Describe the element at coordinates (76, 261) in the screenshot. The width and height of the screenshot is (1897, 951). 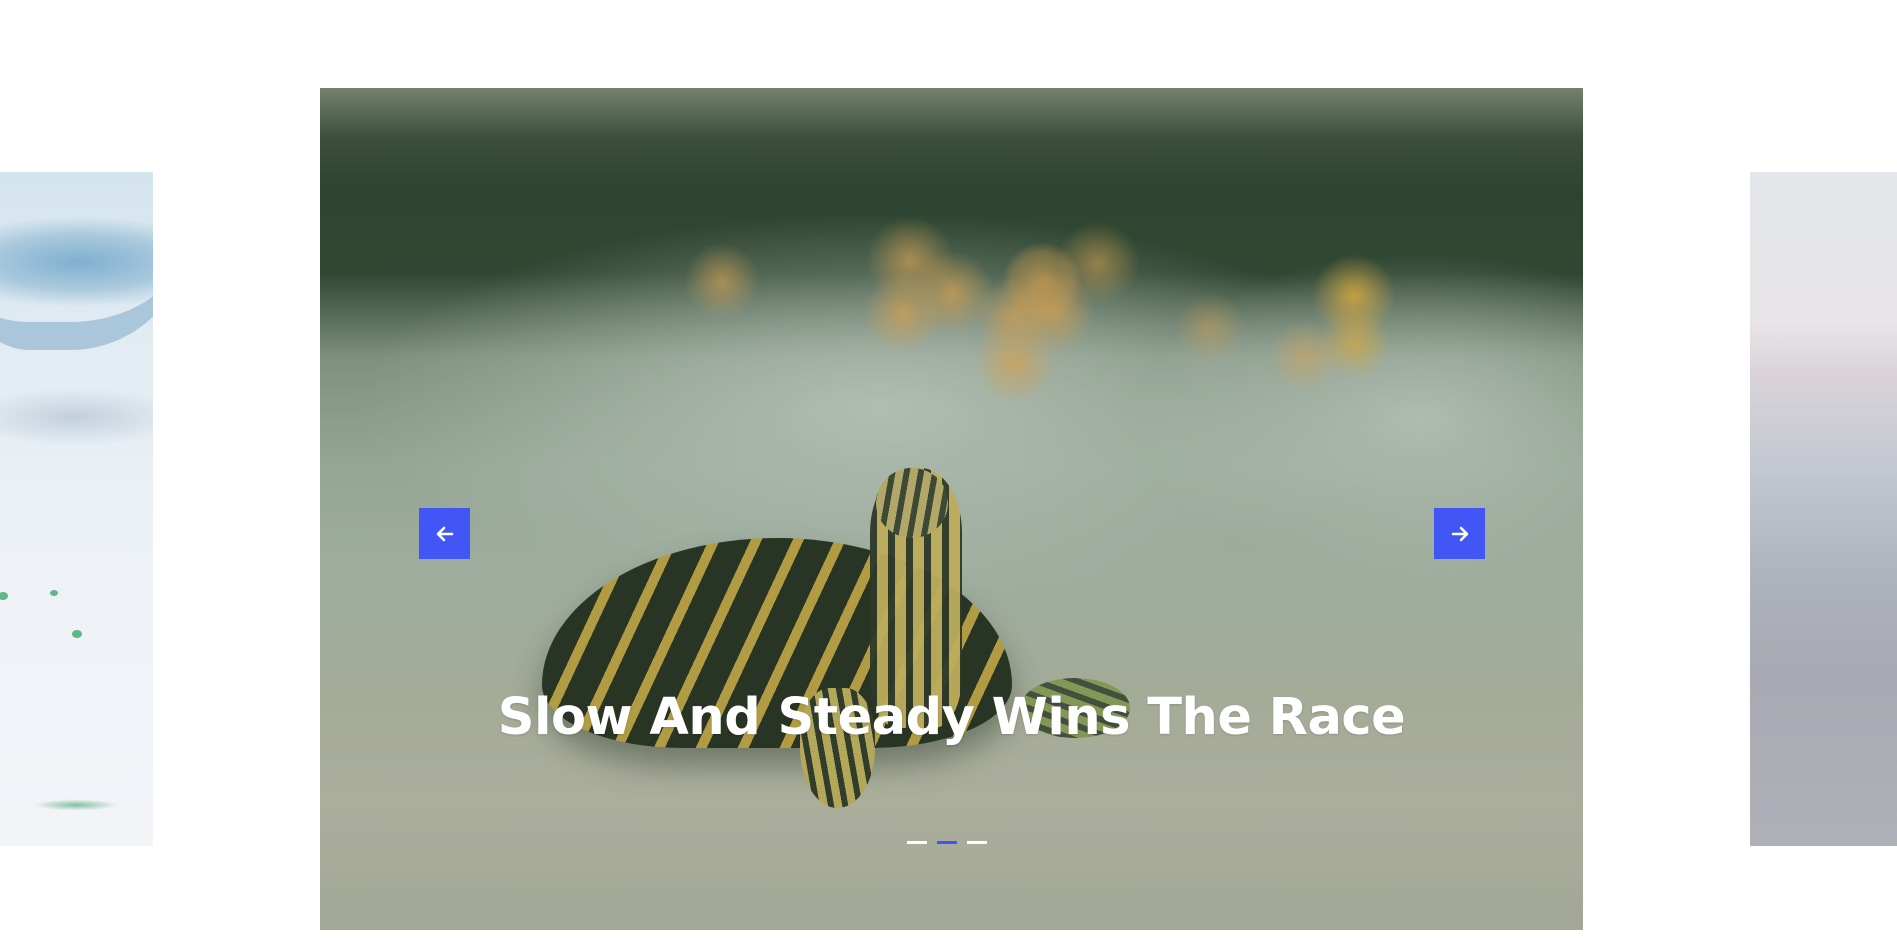
I see `bowl-image` at that location.